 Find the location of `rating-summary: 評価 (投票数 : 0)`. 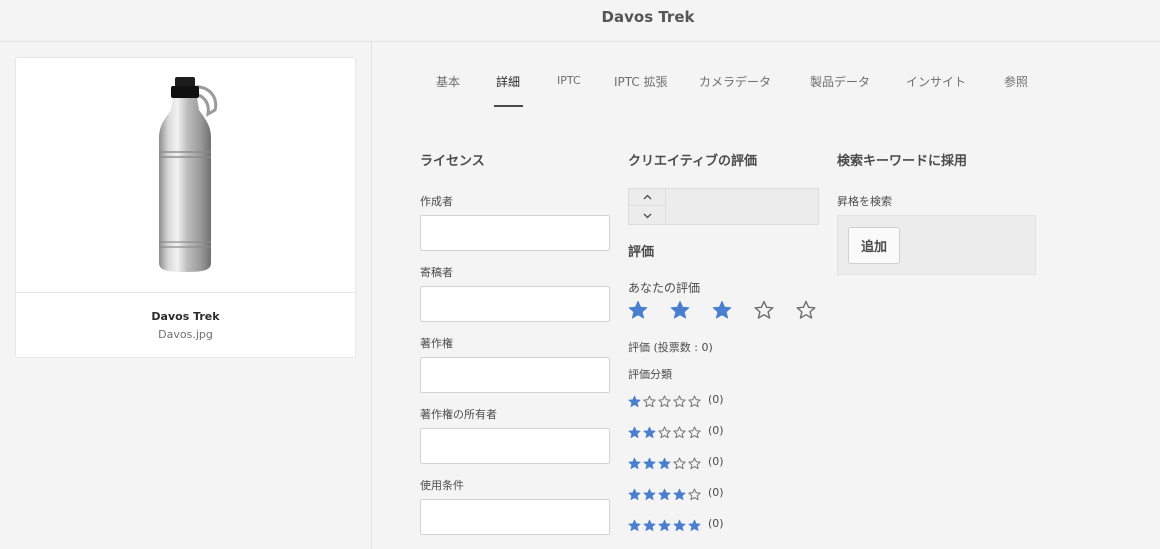

rating-summary: 評価 (投票数 : 0) is located at coordinates (670, 347).